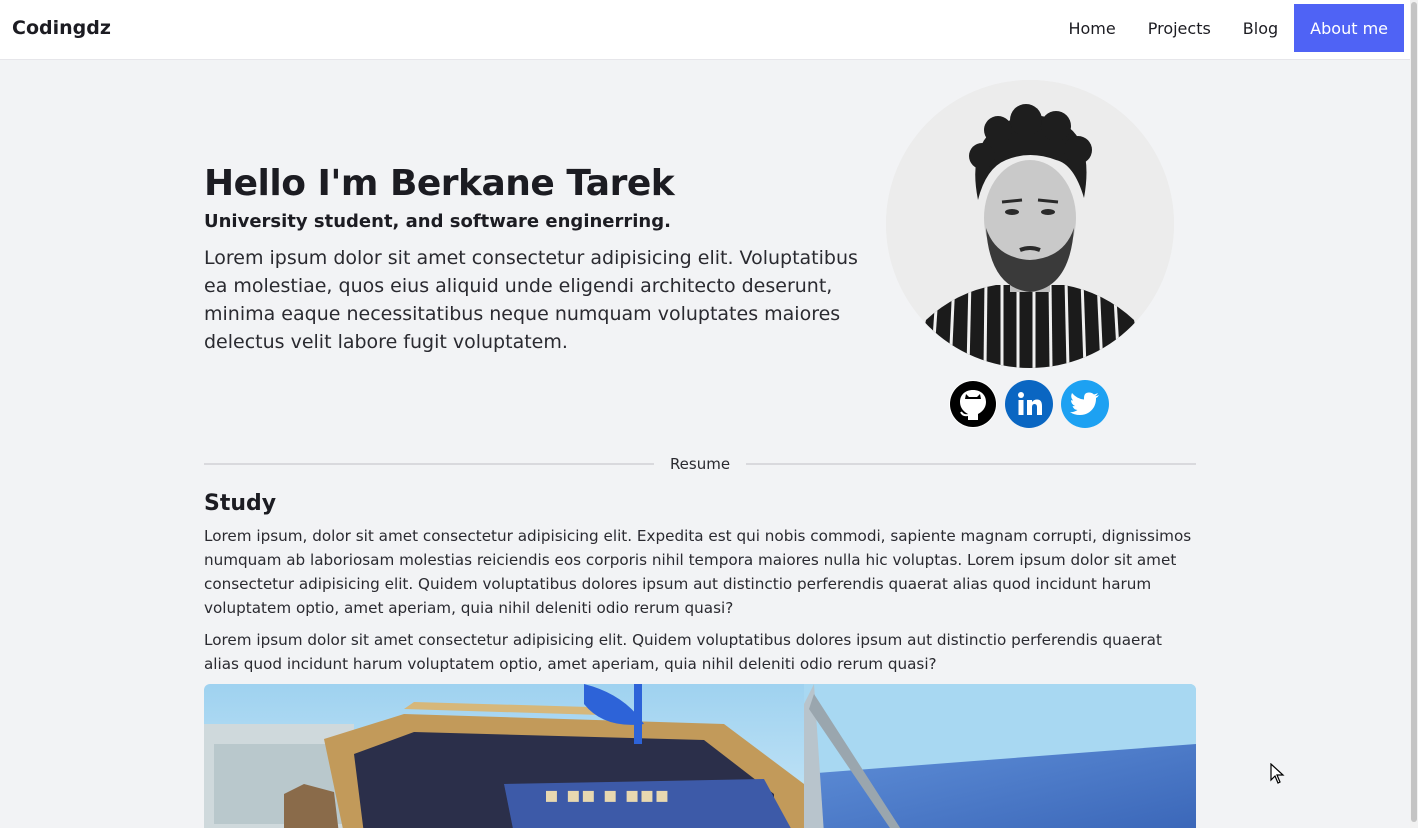 The height and width of the screenshot is (828, 1418). Describe the element at coordinates (971, 464) in the screenshot. I see `divider-line-right` at that location.